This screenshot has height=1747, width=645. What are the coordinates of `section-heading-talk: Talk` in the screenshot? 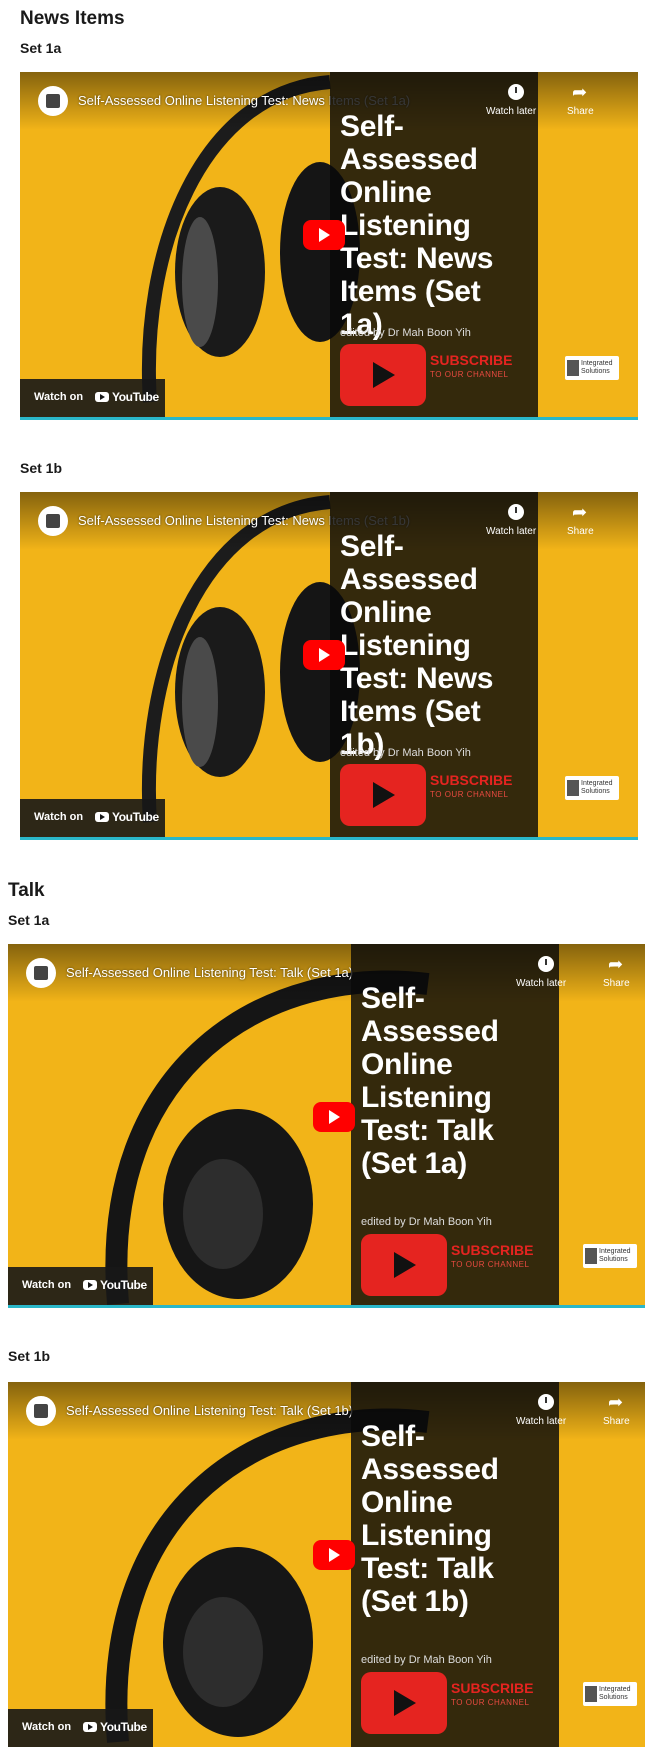 It's located at (26, 890).